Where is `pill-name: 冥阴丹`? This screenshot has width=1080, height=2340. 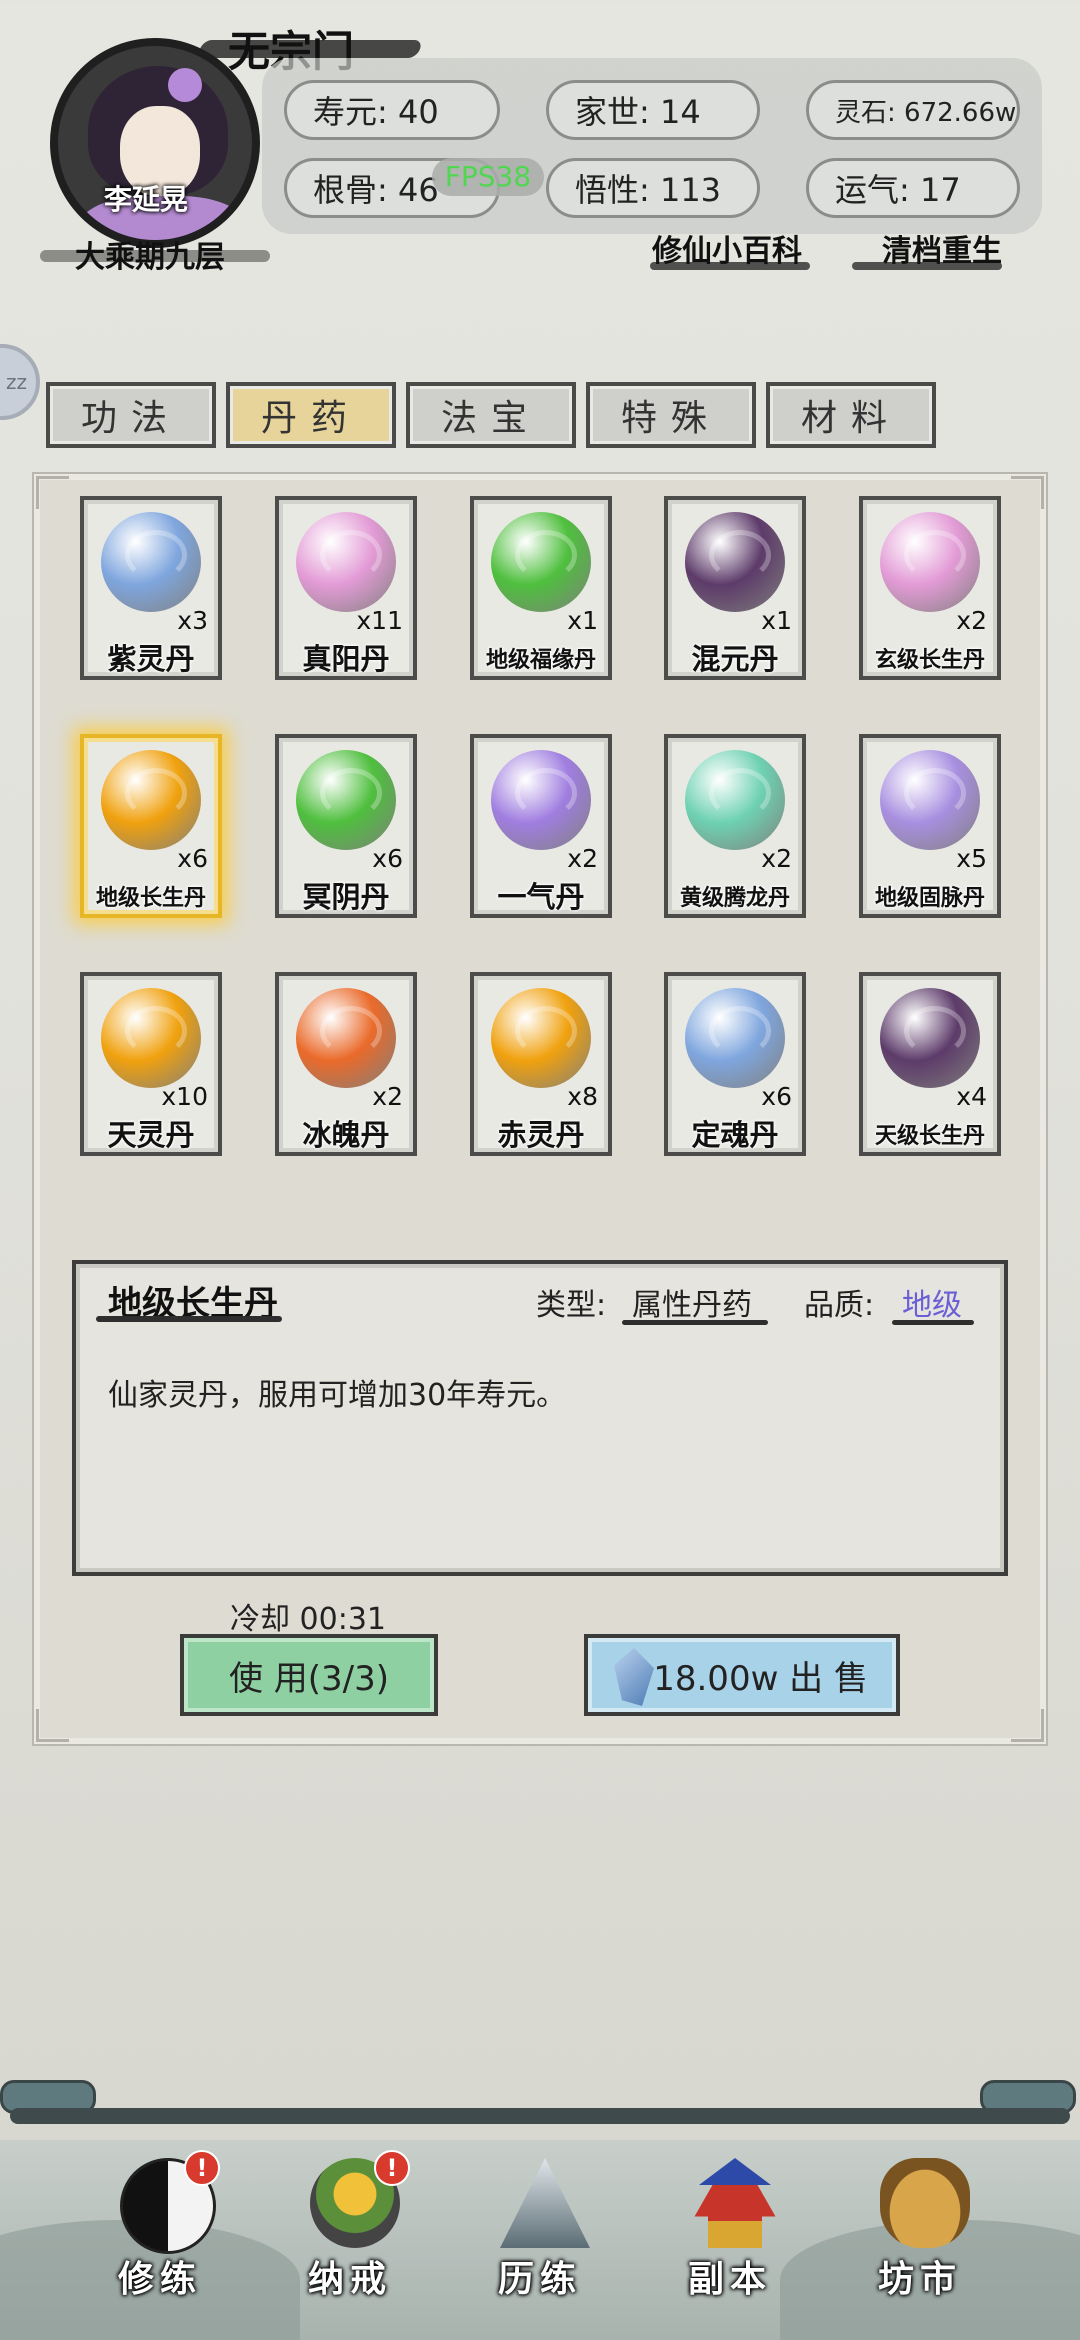
pill-name: 冥阴丹 is located at coordinates (346, 897).